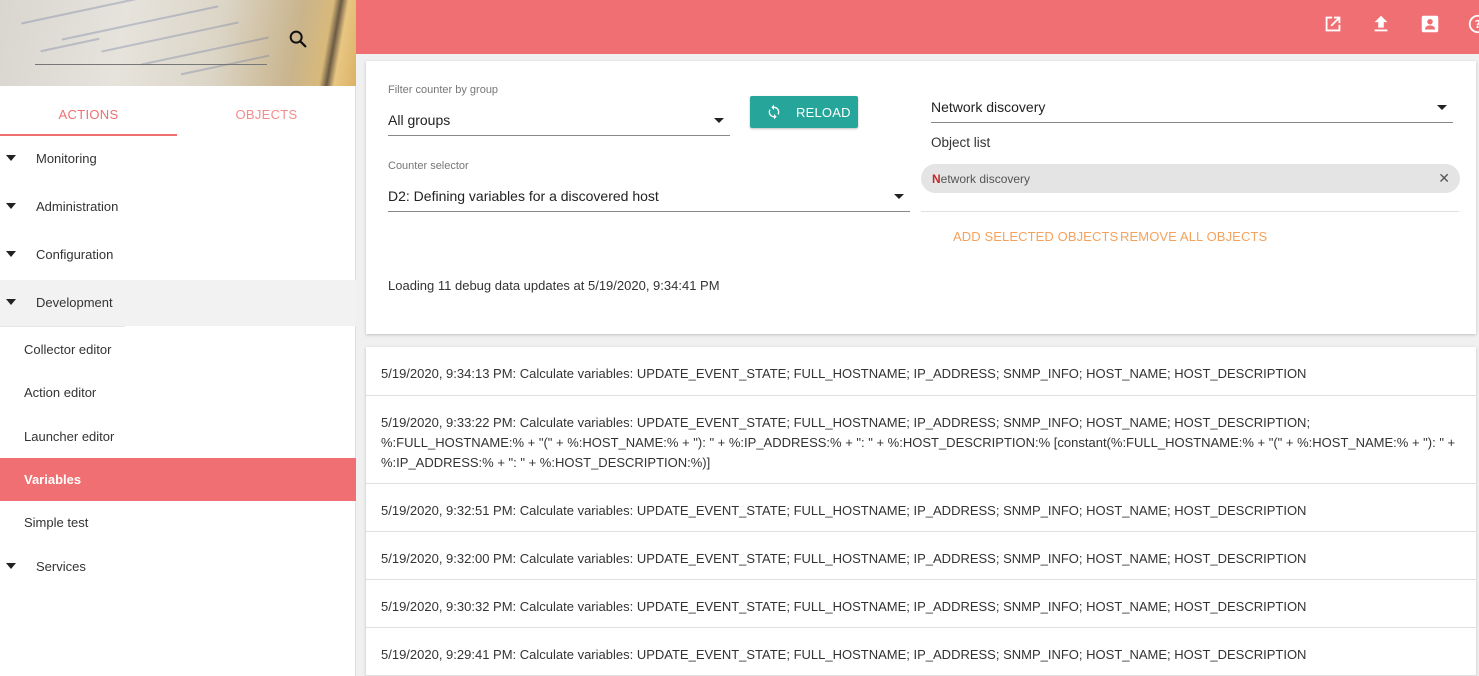  I want to click on add-selected-objects-button: ADD SELECTED OBJECTS, so click(1035, 236).